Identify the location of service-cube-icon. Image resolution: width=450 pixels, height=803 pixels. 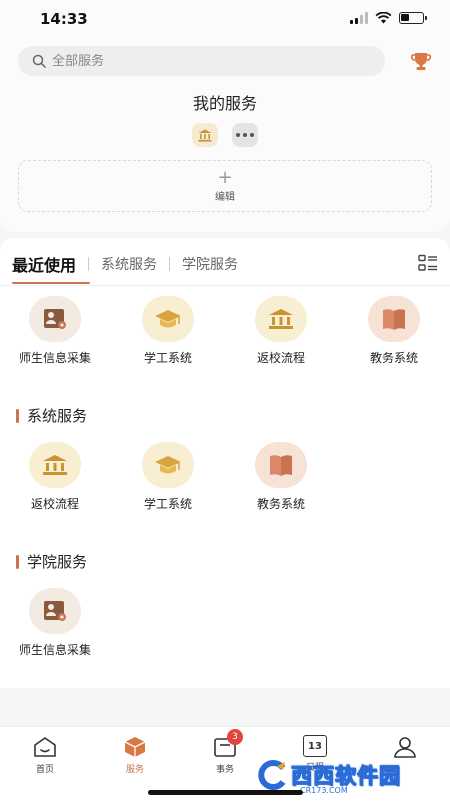
(135, 747).